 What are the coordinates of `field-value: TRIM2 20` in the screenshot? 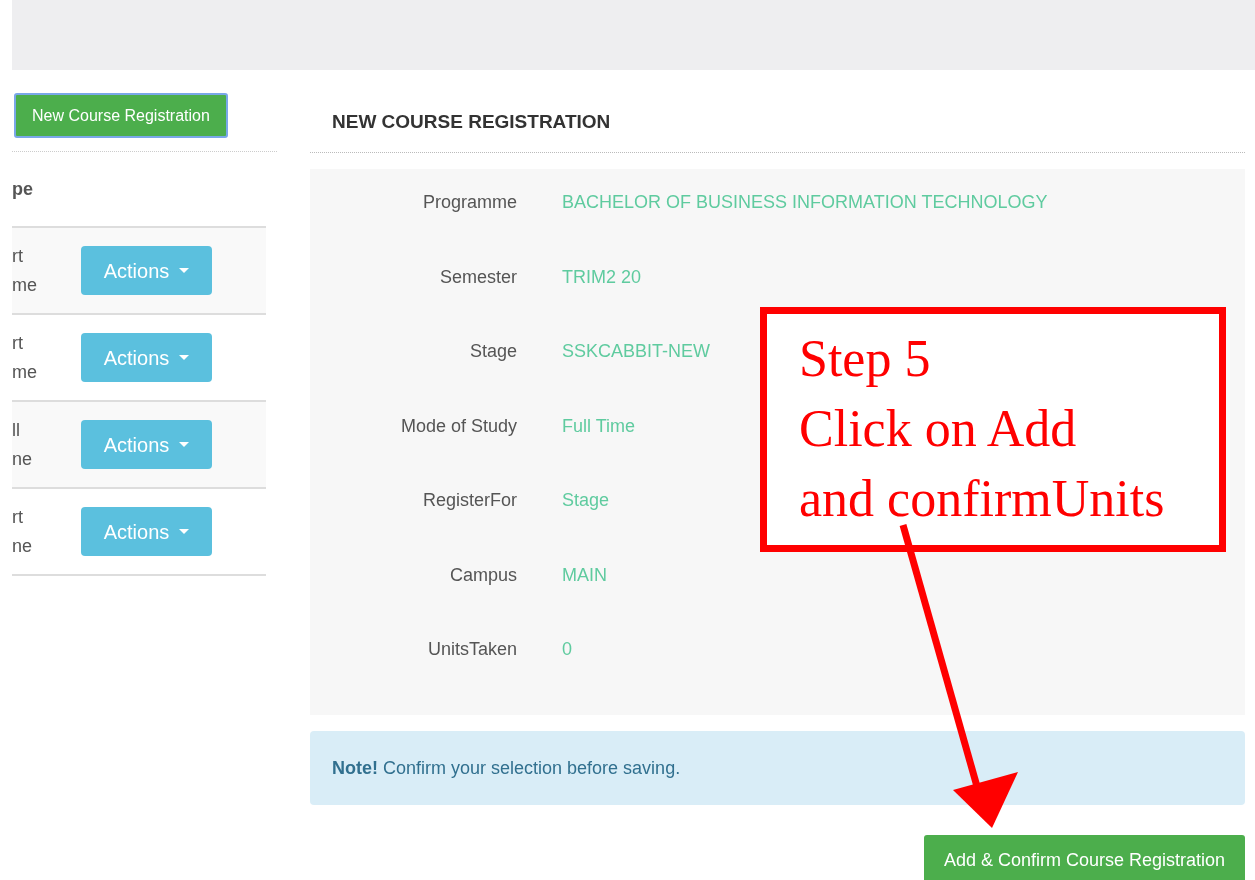 It's located at (602, 277).